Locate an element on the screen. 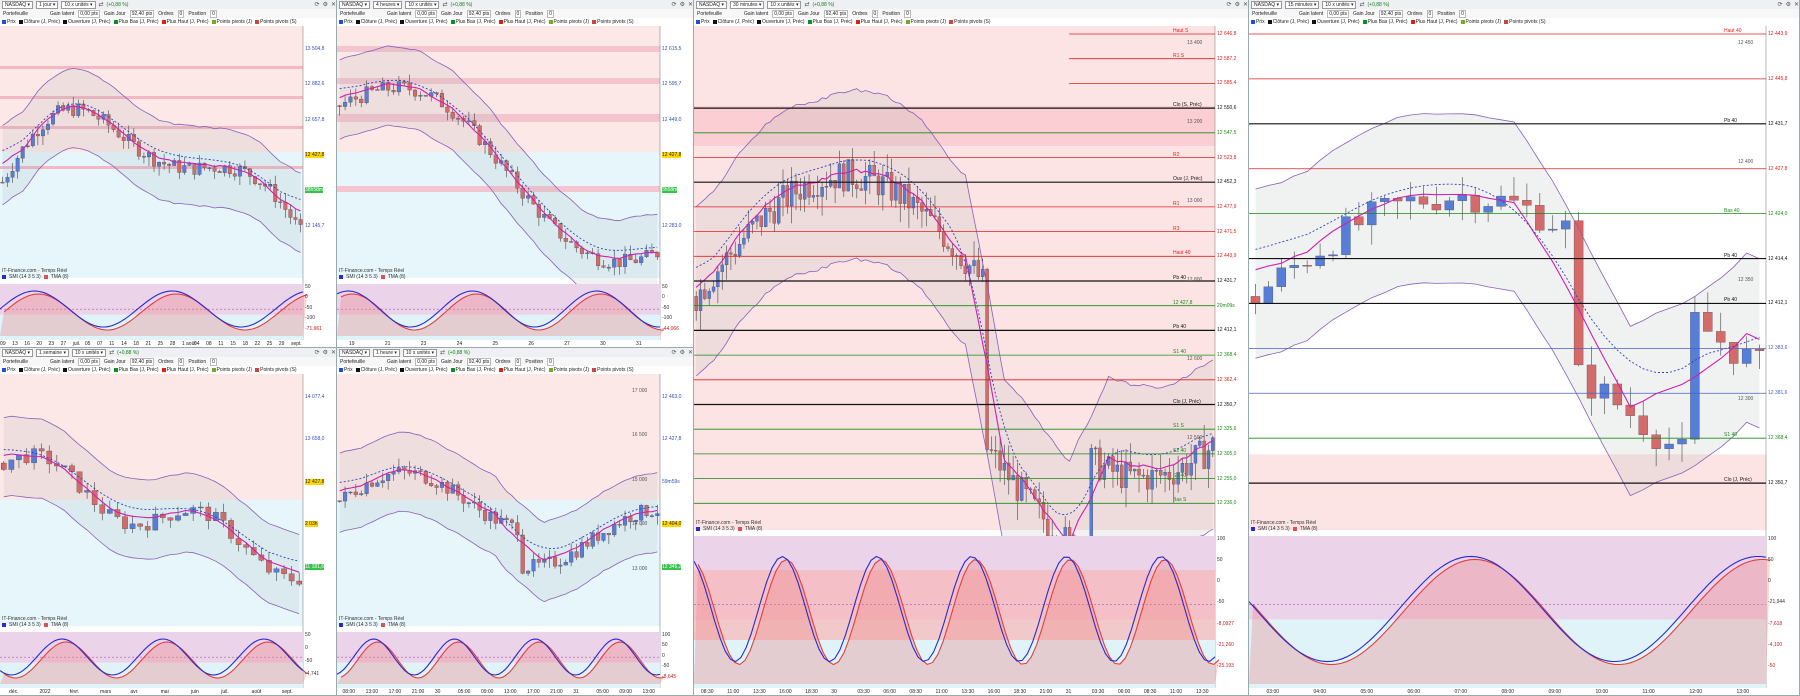  pivot-value: 12 383,6 is located at coordinates (1778, 348).